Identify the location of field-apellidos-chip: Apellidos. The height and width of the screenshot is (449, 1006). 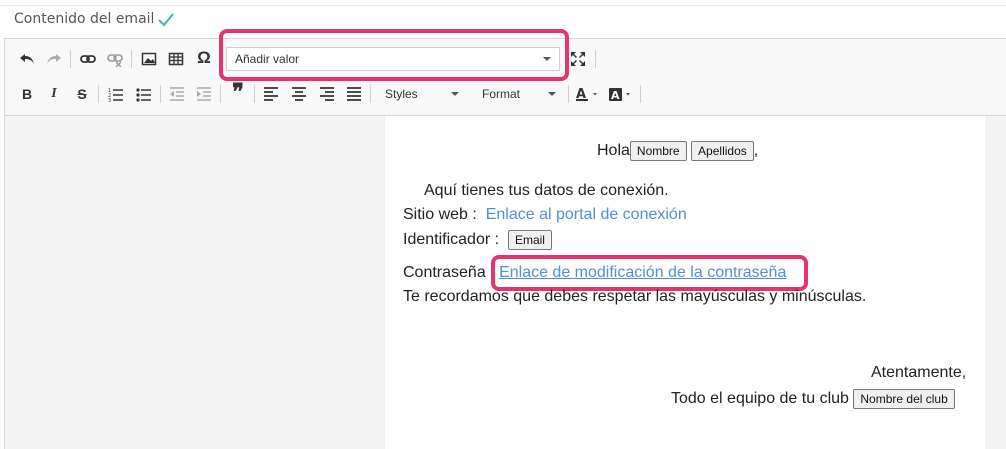
(722, 151).